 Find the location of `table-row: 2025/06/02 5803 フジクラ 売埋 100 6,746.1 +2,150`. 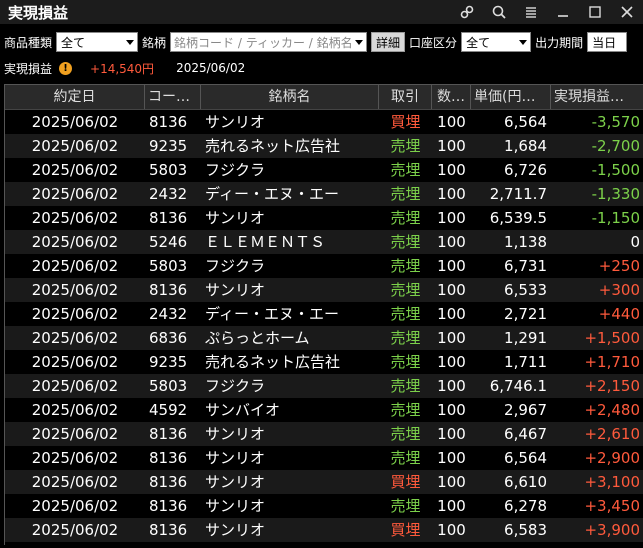

table-row: 2025/06/02 5803 フジクラ 売埋 100 6,746.1 +2,150 is located at coordinates (324, 386).